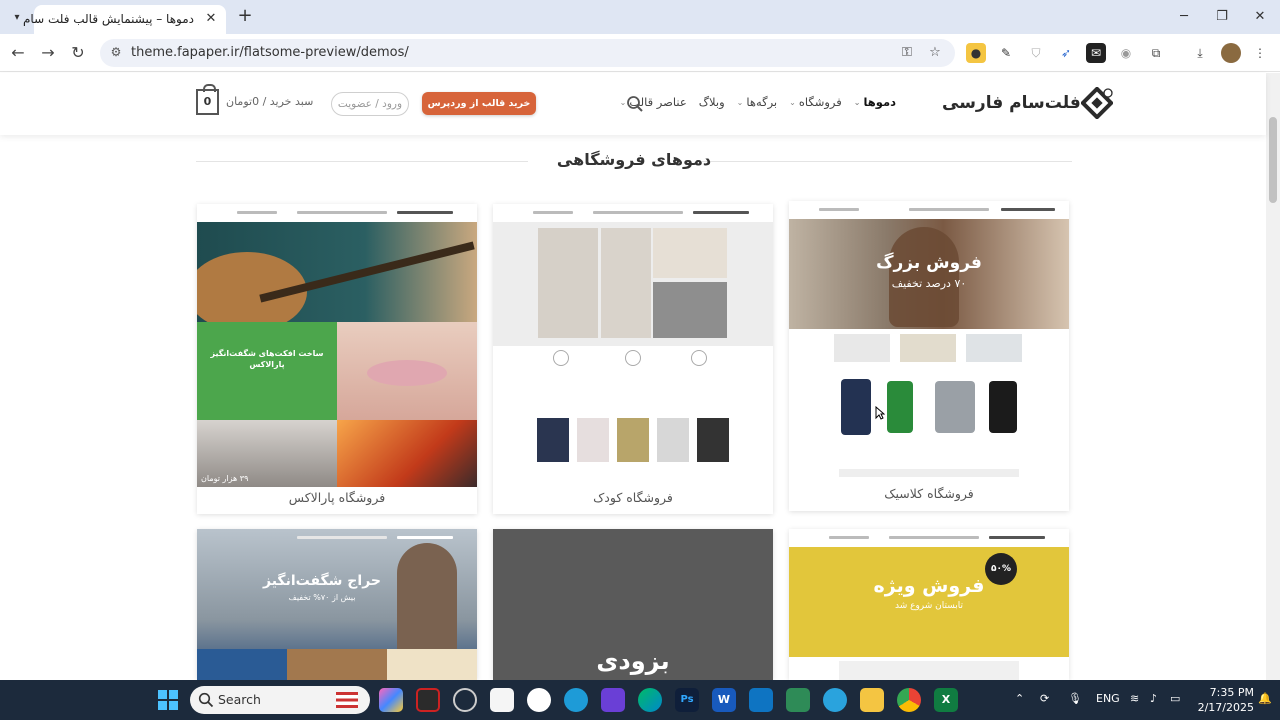 The width and height of the screenshot is (1280, 720). I want to click on windows-start-icon, so click(168, 700).